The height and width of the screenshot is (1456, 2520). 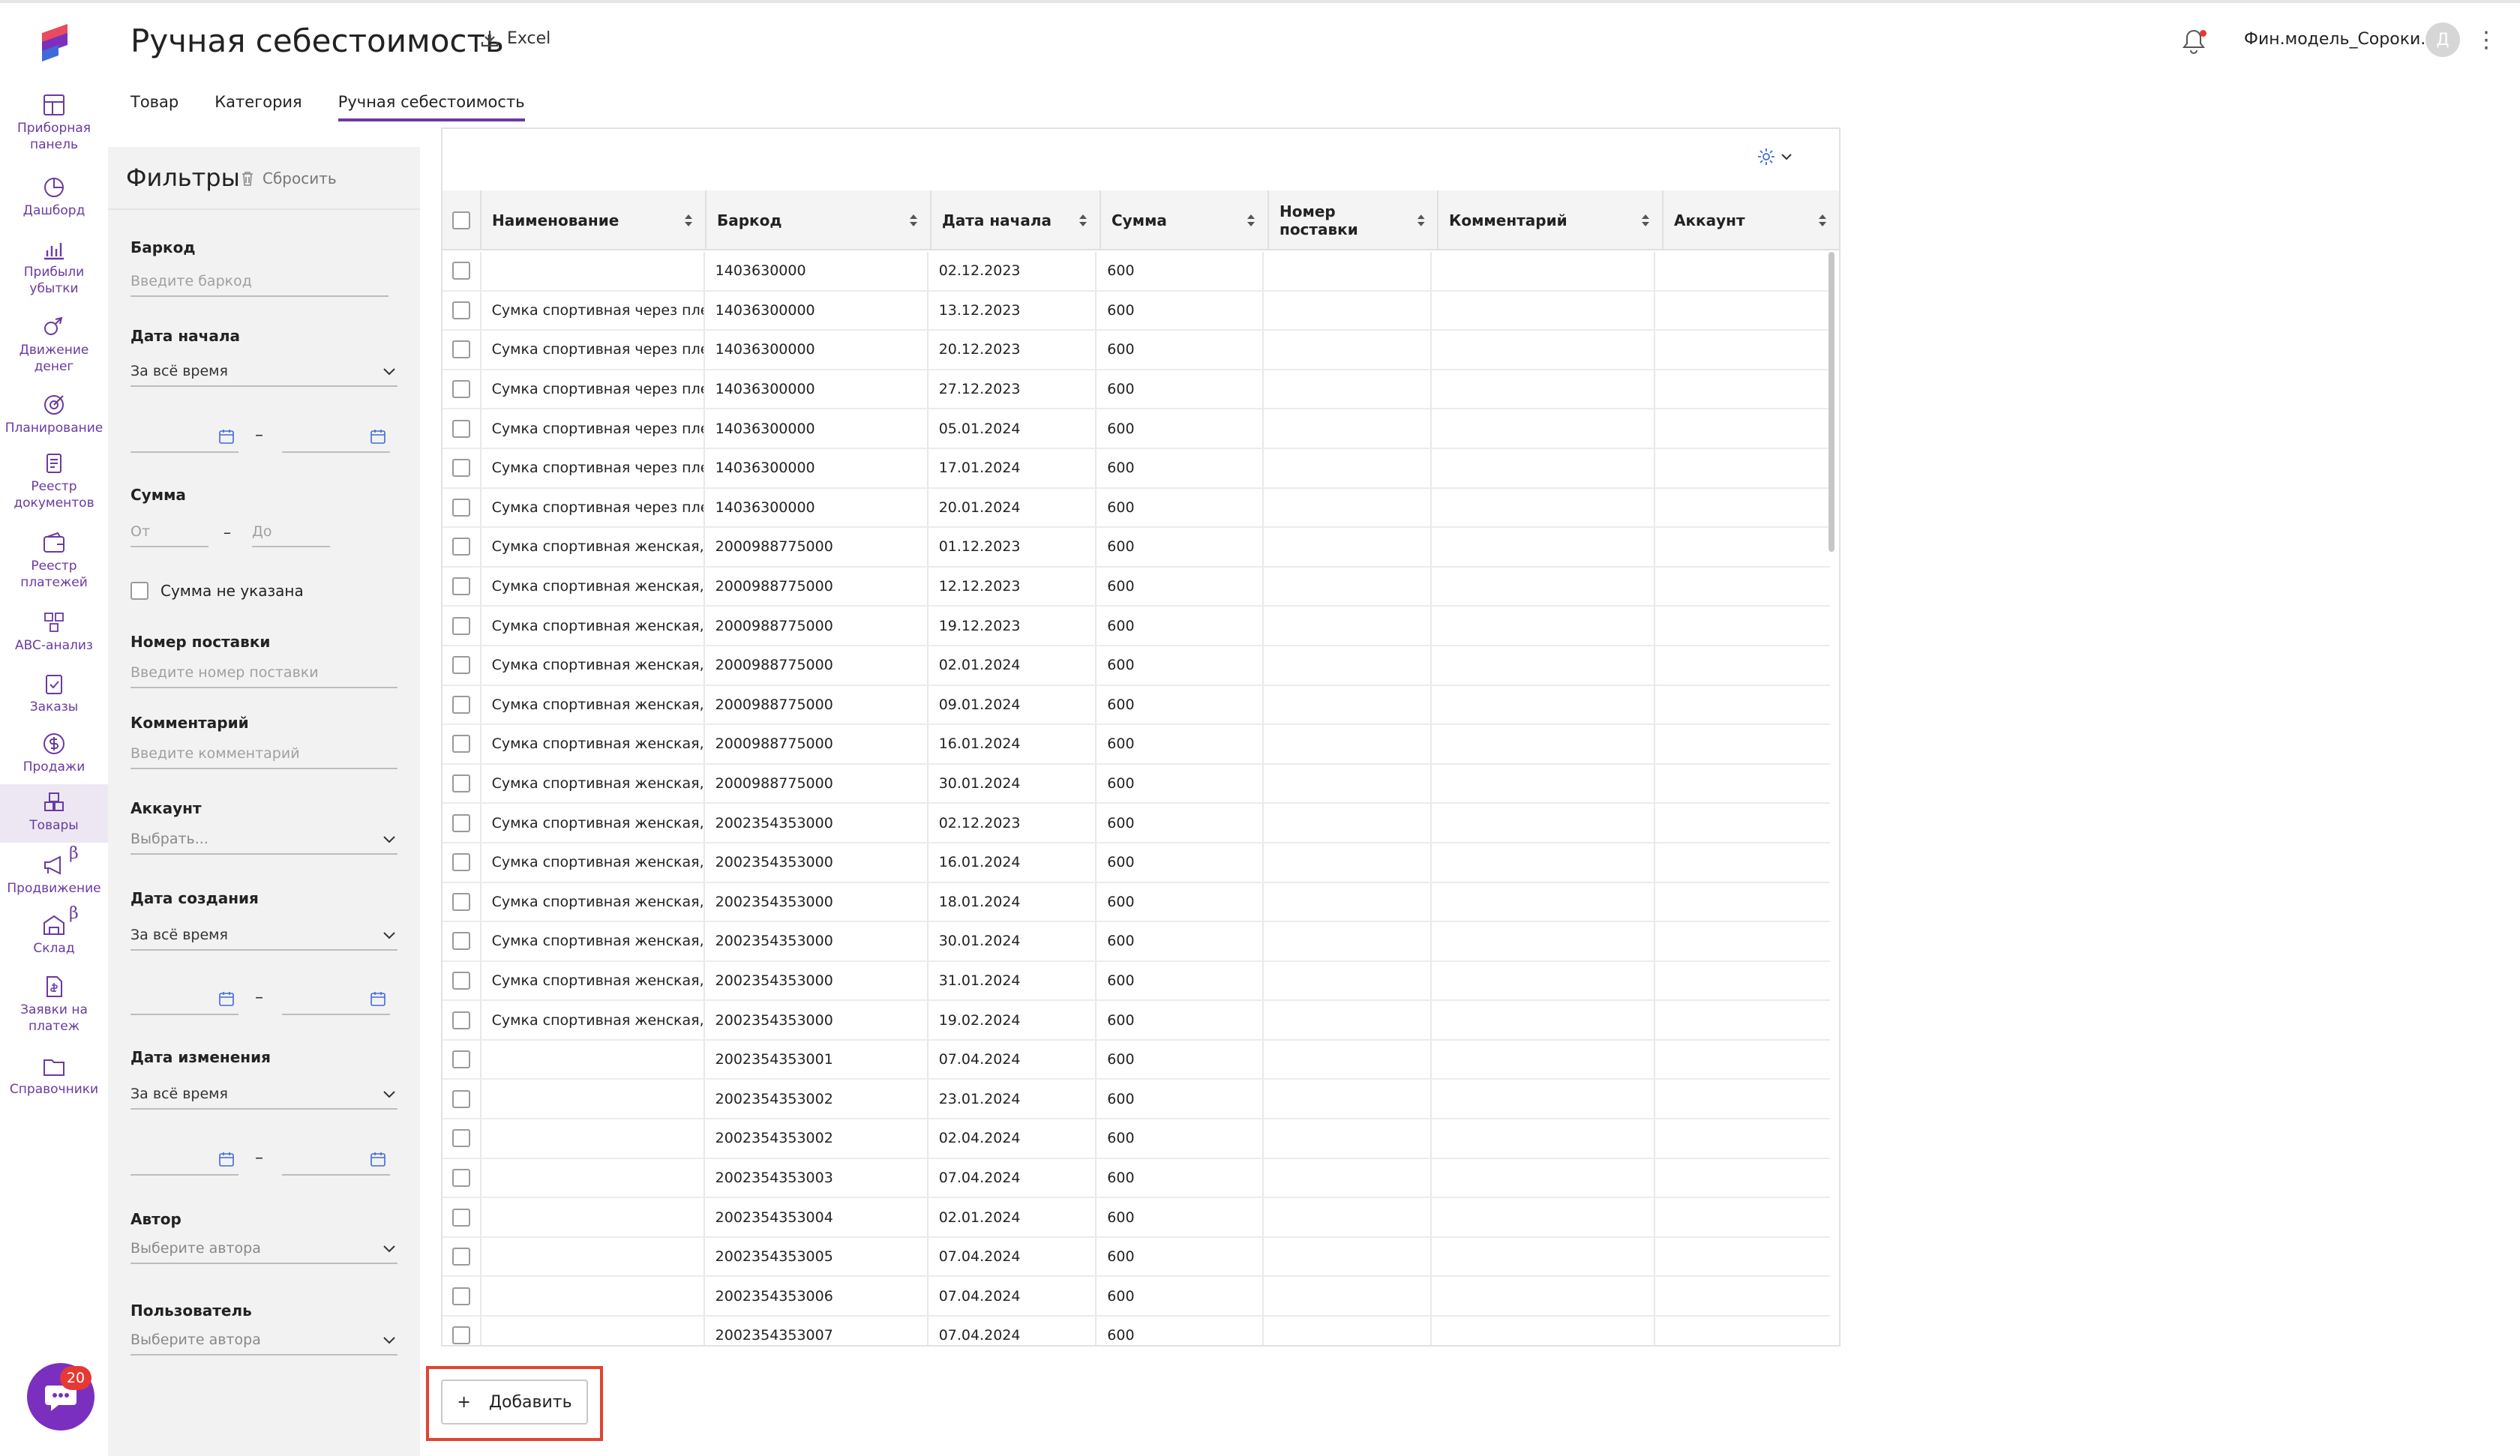 I want to click on more-options-icon: ⋮, so click(x=2486, y=40).